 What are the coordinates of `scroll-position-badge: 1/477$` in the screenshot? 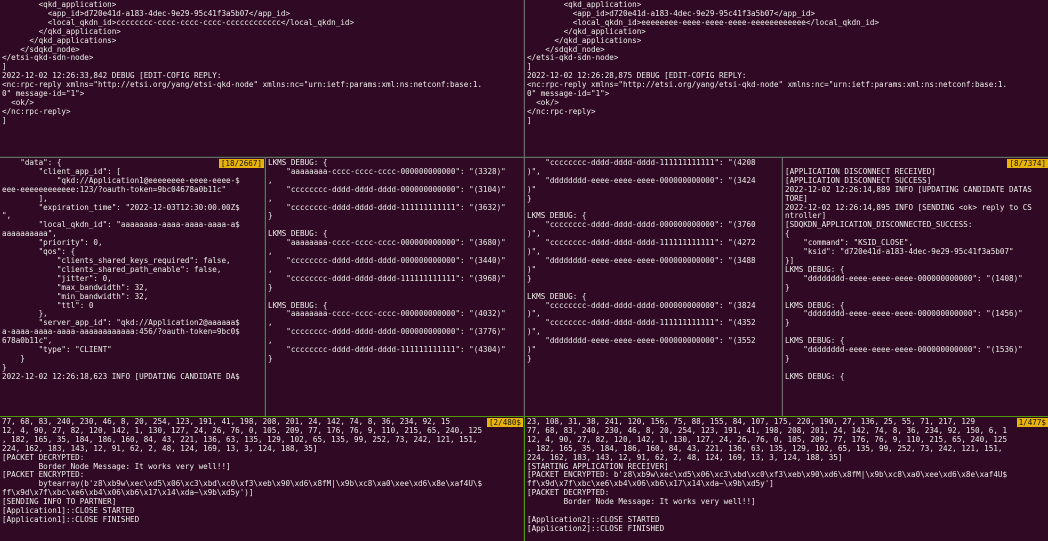 It's located at (1032, 422).